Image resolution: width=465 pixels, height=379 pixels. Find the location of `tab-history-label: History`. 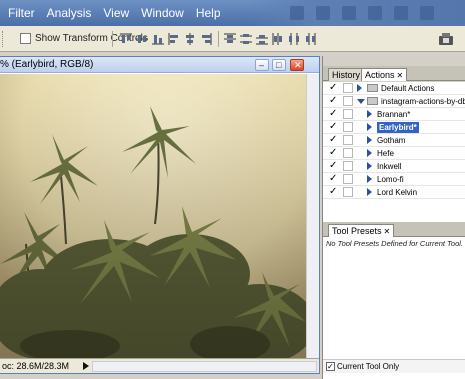

tab-history-label: History is located at coordinates (346, 75).